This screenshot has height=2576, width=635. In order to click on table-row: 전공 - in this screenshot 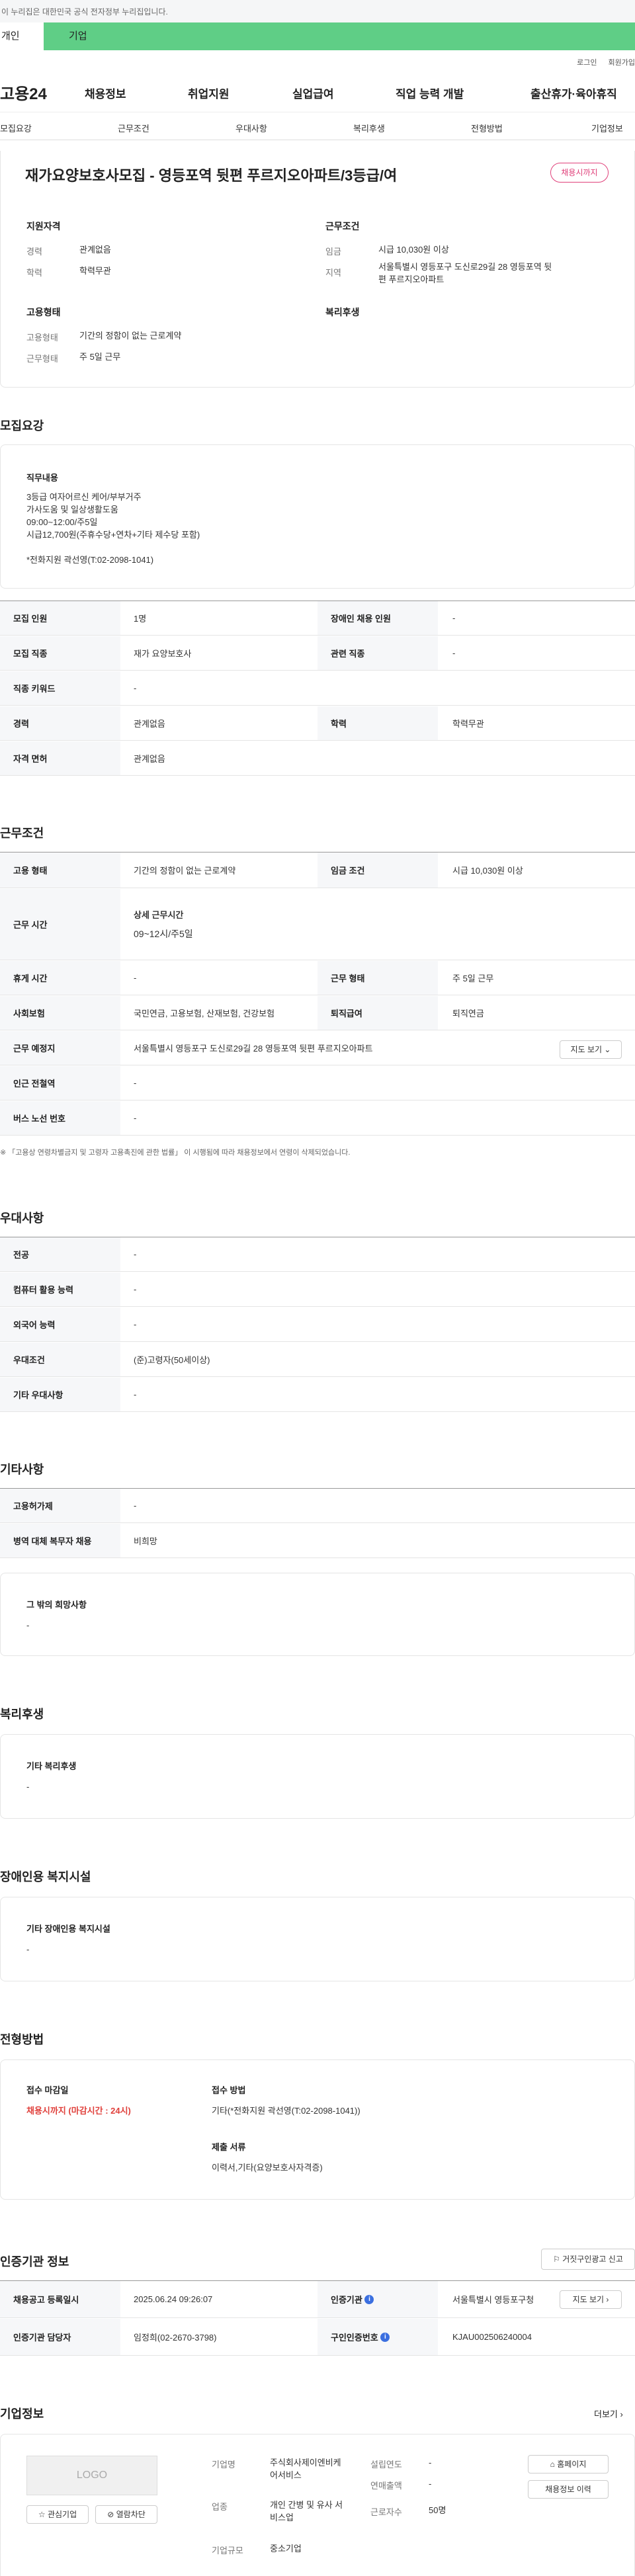, I will do `click(317, 1254)`.